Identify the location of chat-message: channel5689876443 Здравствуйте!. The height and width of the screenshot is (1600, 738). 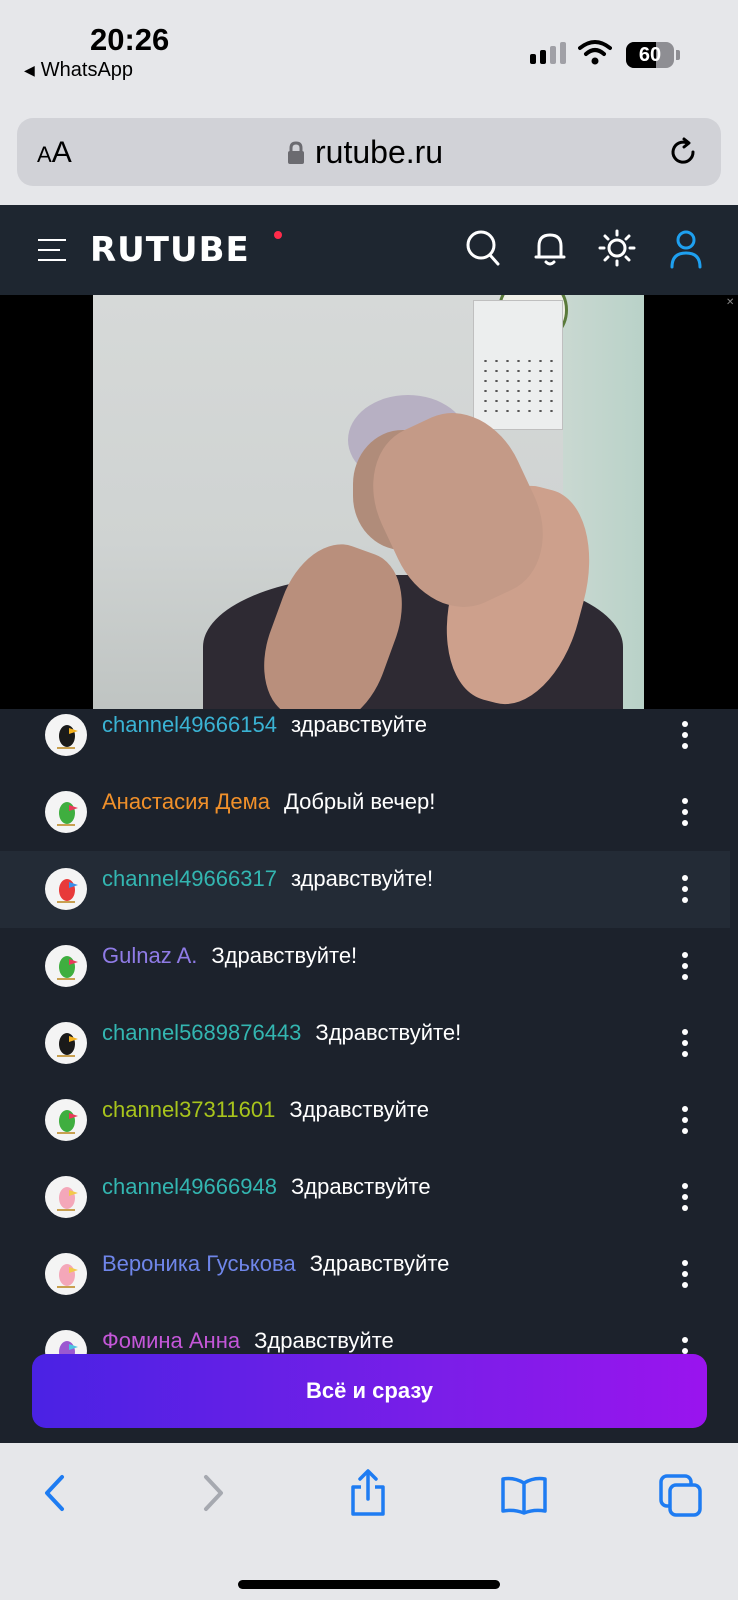
(365, 1043).